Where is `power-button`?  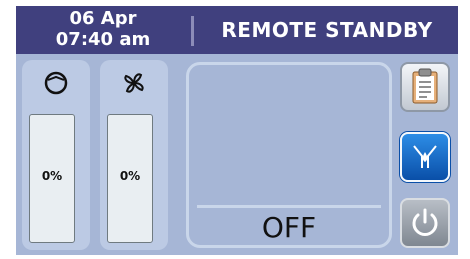
power-button is located at coordinates (425, 223).